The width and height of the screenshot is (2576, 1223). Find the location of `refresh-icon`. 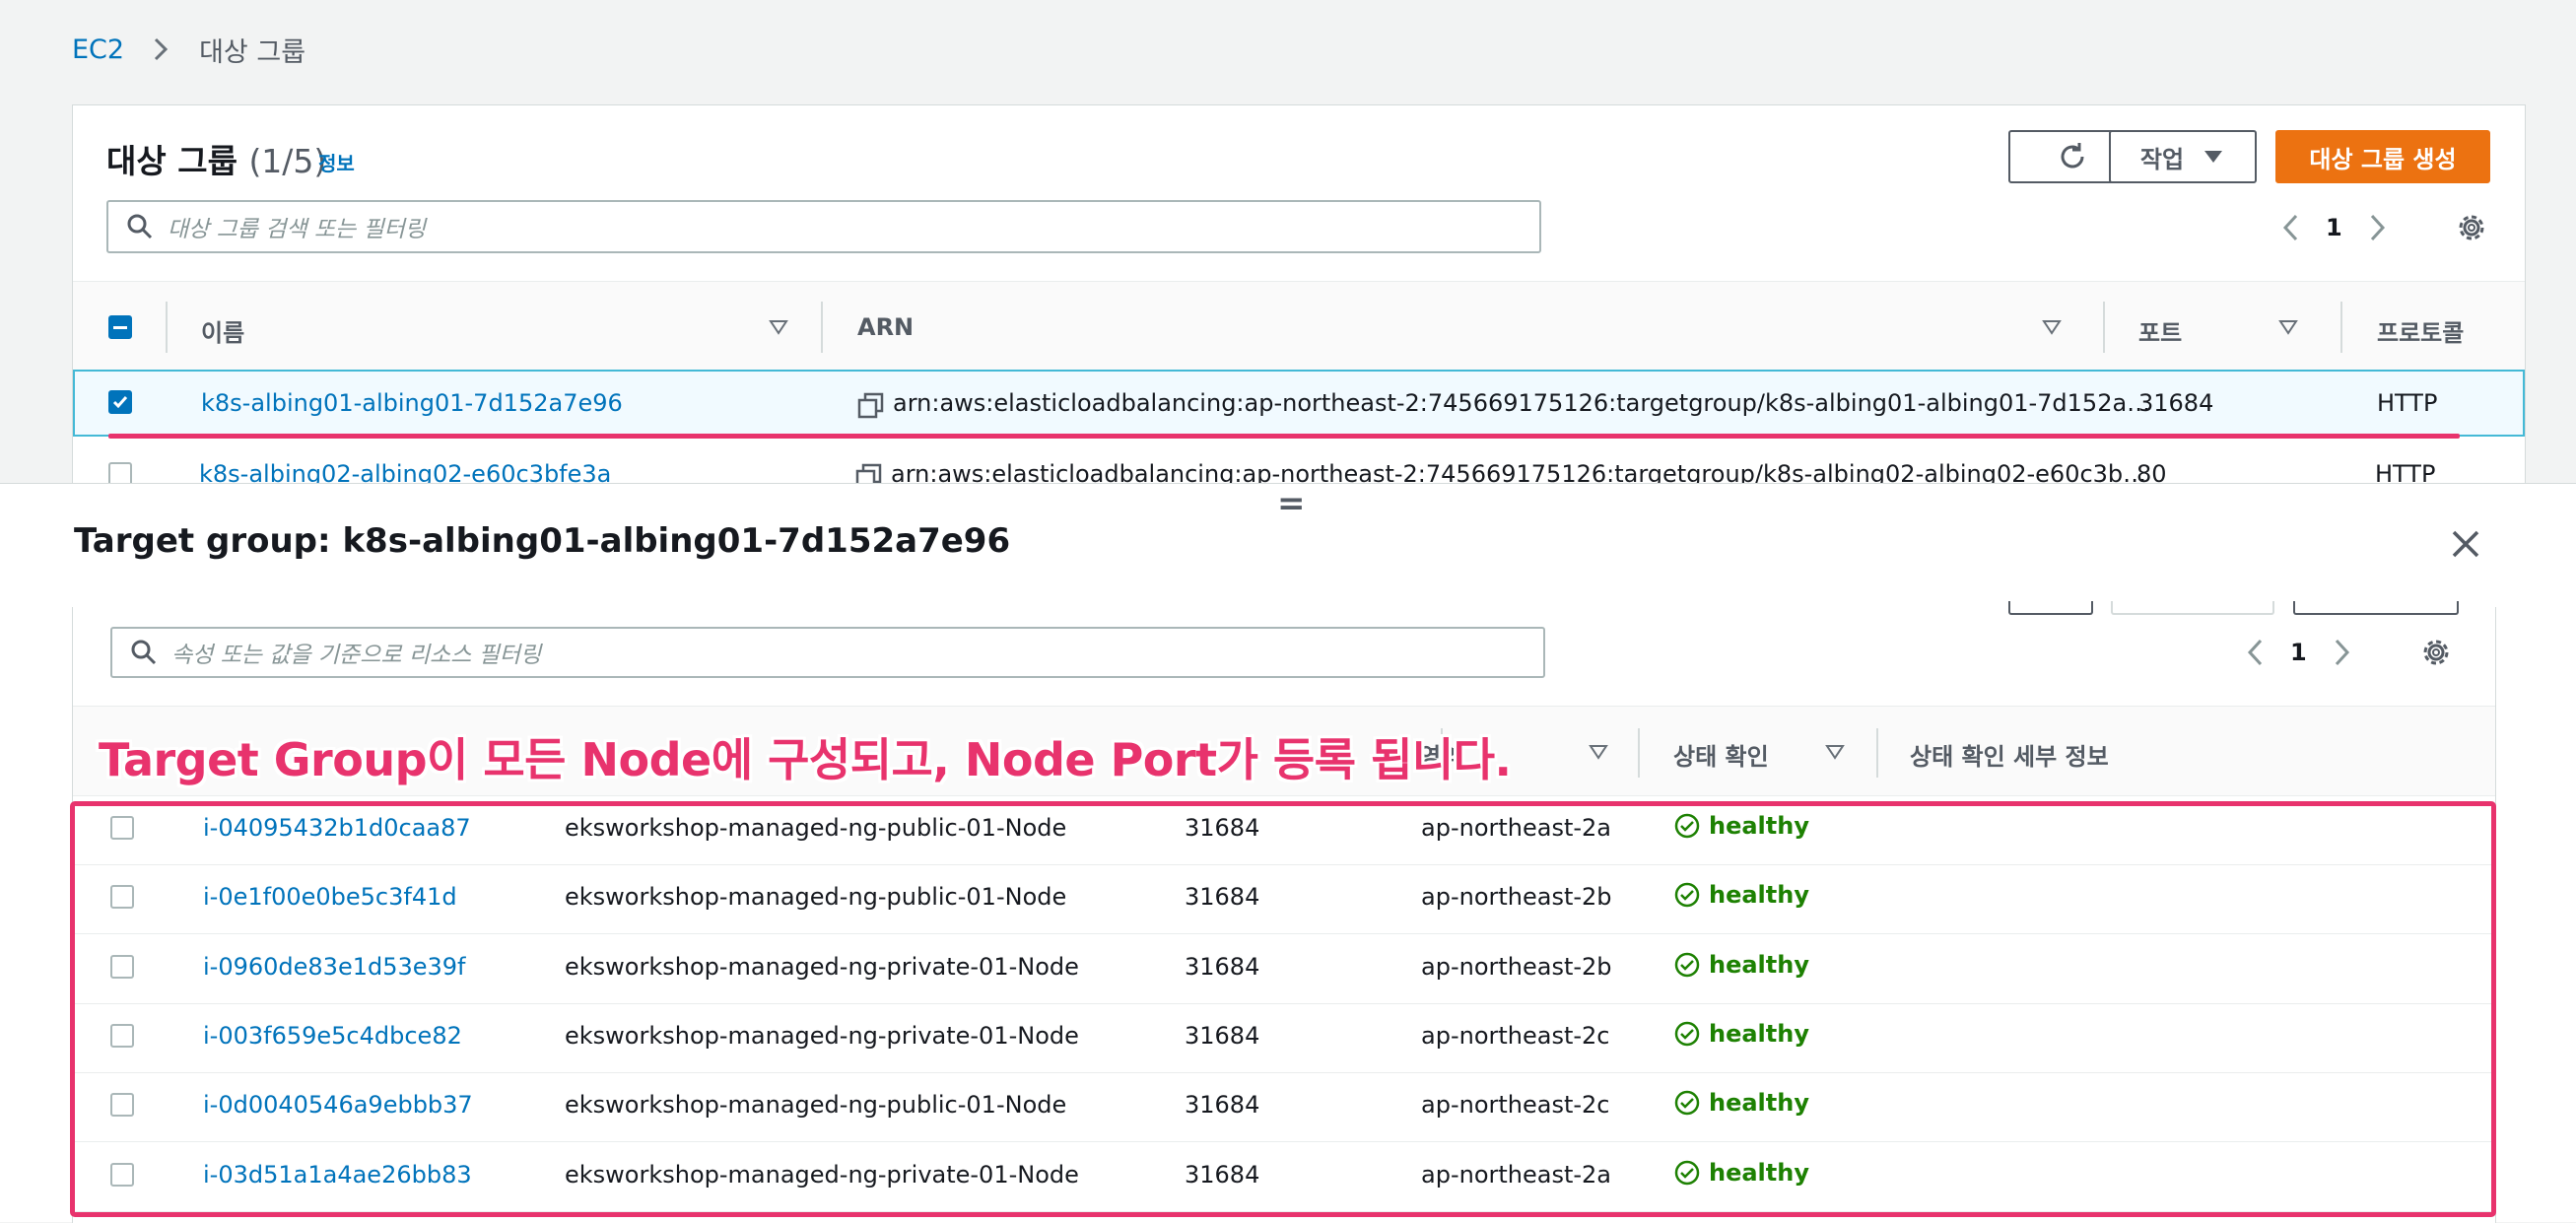

refresh-icon is located at coordinates (2073, 156).